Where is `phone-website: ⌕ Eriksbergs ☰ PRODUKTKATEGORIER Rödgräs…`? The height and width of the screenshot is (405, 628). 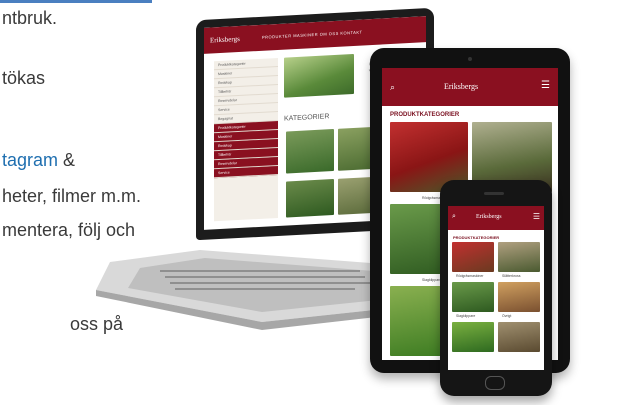
phone-website: ⌕ Eriksbergs ☰ PRODUKTKATEGORIER Rödgräs… is located at coordinates (496, 288).